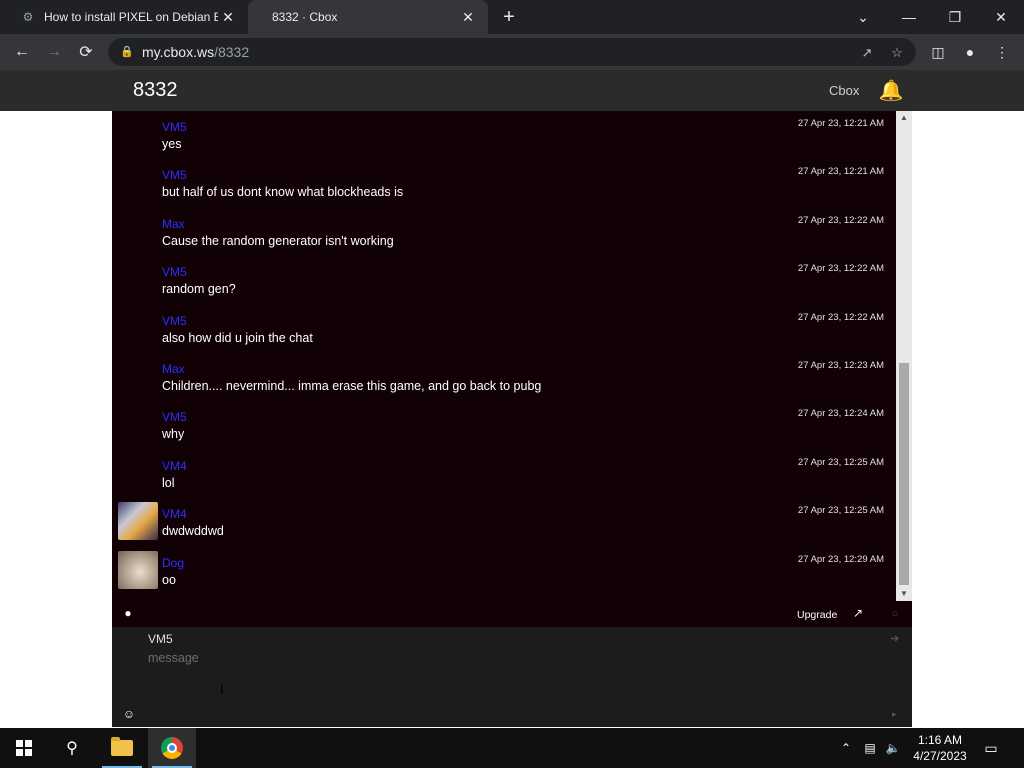 The width and height of the screenshot is (1024, 768). I want to click on message-row: VM4 27 Apr 23, 12:25 AM lol, so click(504, 478).